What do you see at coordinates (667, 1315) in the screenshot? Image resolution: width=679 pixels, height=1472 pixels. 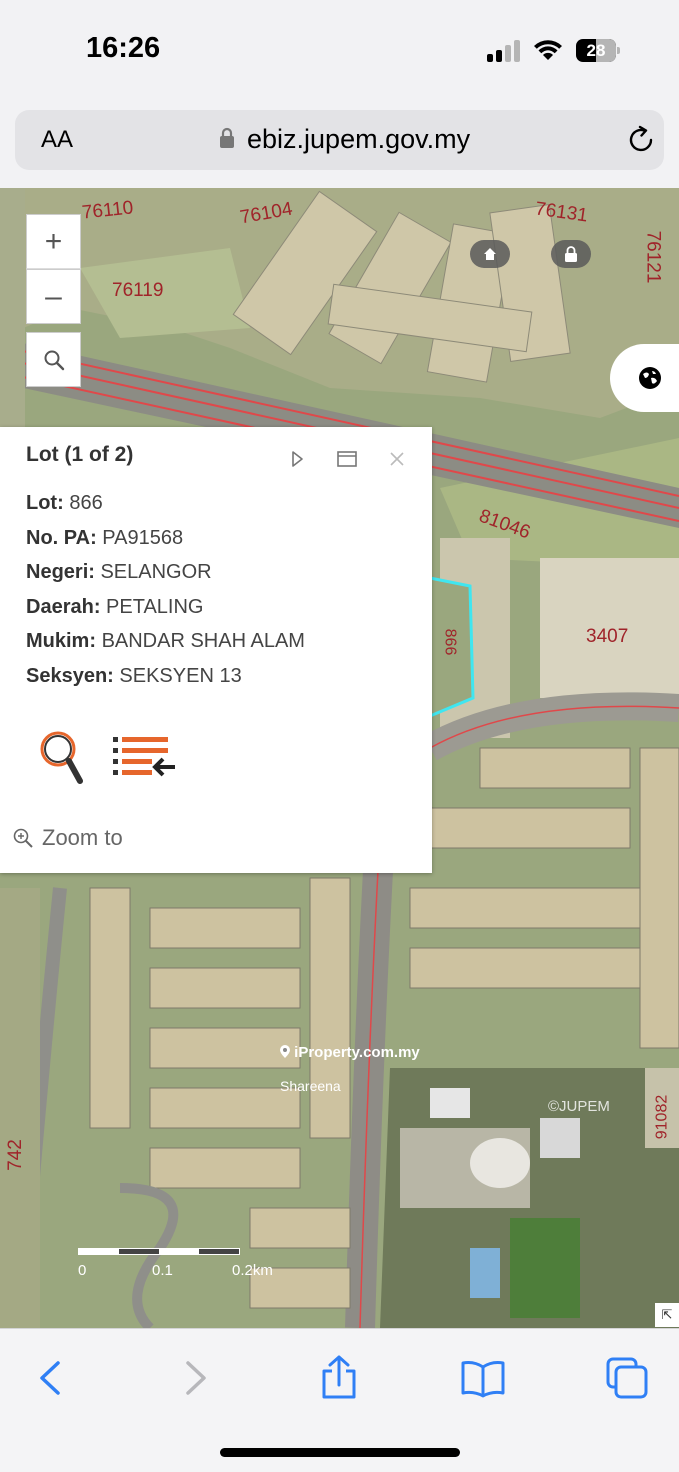 I see `attribution-icon: ⇱` at bounding box center [667, 1315].